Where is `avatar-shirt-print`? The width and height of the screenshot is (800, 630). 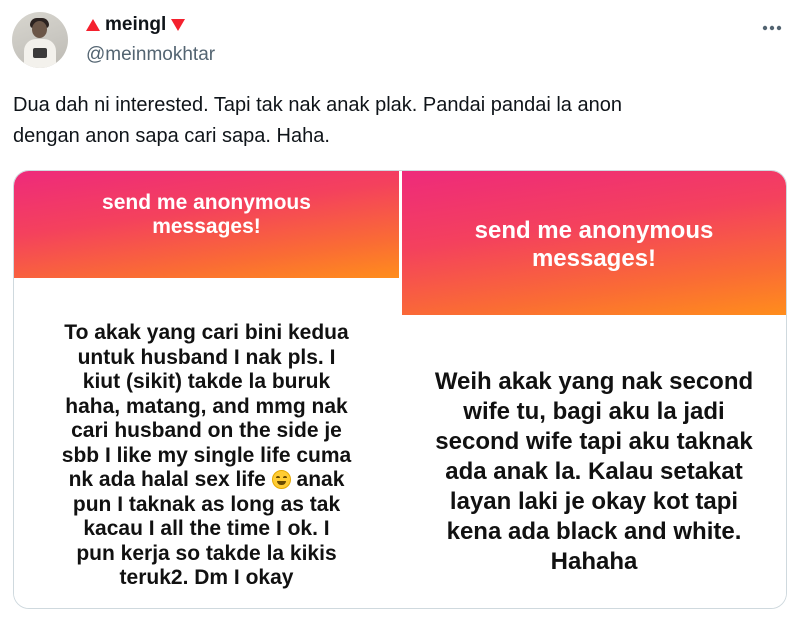
avatar-shirt-print is located at coordinates (40, 53).